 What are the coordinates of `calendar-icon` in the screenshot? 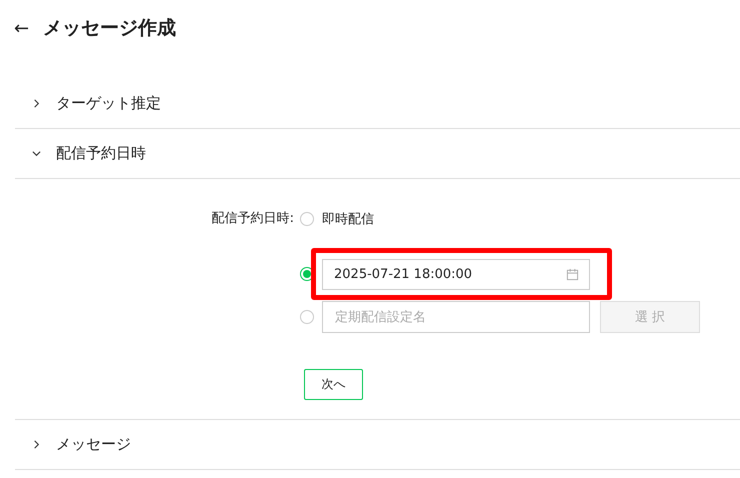 It's located at (572, 274).